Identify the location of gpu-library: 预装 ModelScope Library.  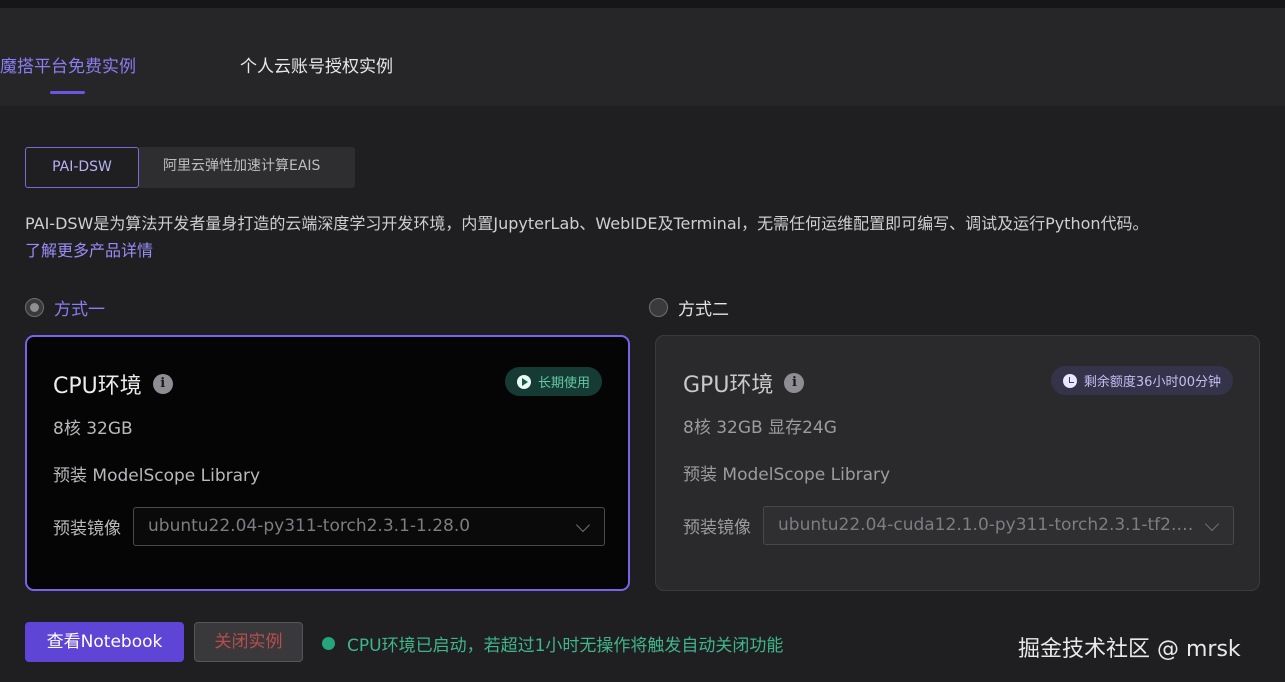
(787, 475).